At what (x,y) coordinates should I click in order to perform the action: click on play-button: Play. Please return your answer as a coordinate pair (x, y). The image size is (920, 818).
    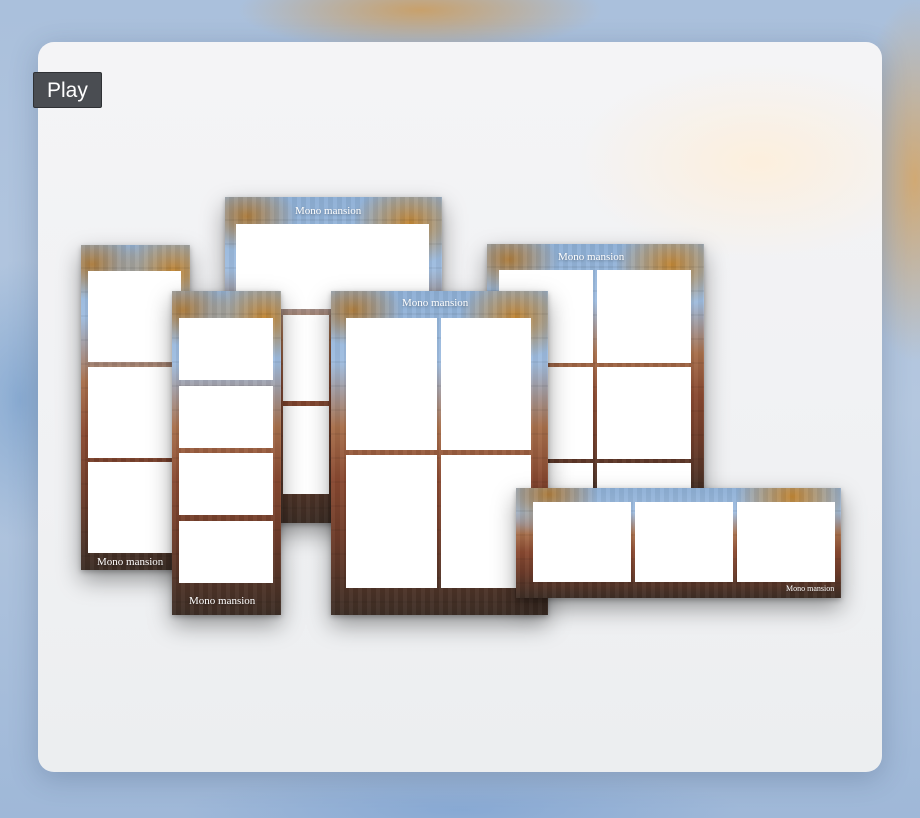
    Looking at the image, I should click on (67, 90).